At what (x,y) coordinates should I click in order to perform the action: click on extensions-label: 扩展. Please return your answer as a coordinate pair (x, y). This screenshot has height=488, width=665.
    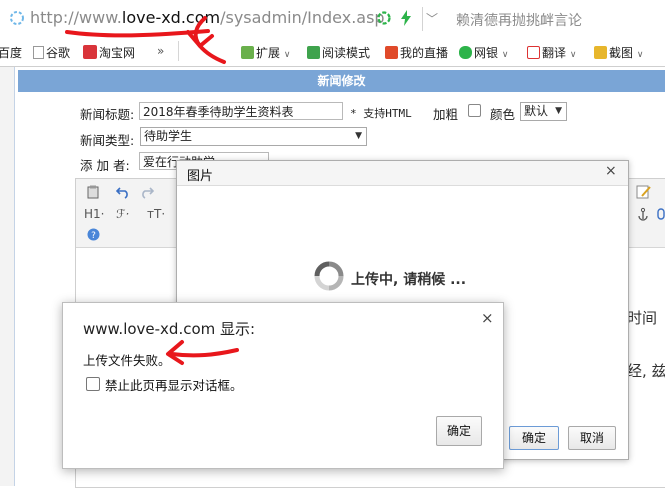
    Looking at the image, I should click on (268, 53).